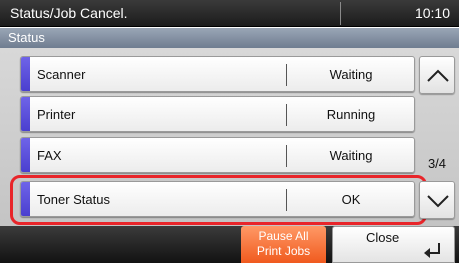  I want to click on status-row-fax: FAX Waiting, so click(217, 155).